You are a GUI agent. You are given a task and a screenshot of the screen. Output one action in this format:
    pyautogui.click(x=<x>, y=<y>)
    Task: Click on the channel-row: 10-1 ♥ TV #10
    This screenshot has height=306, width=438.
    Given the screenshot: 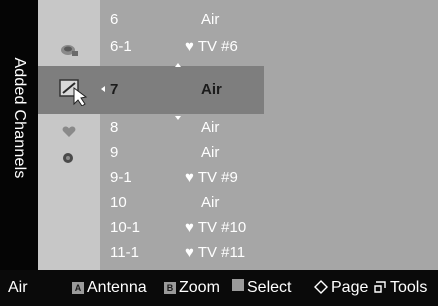 What is the action you would take?
    pyautogui.click(x=260, y=228)
    